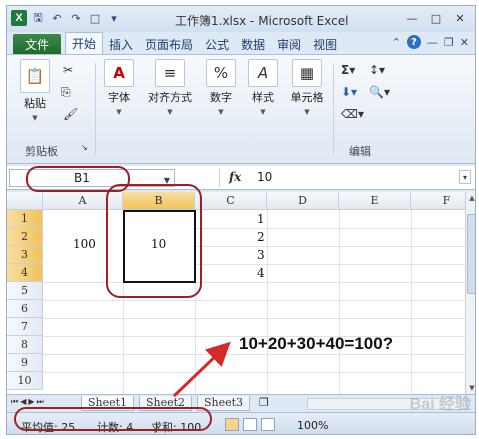  Describe the element at coordinates (201, 369) in the screenshot. I see `annotation-arrow` at that location.